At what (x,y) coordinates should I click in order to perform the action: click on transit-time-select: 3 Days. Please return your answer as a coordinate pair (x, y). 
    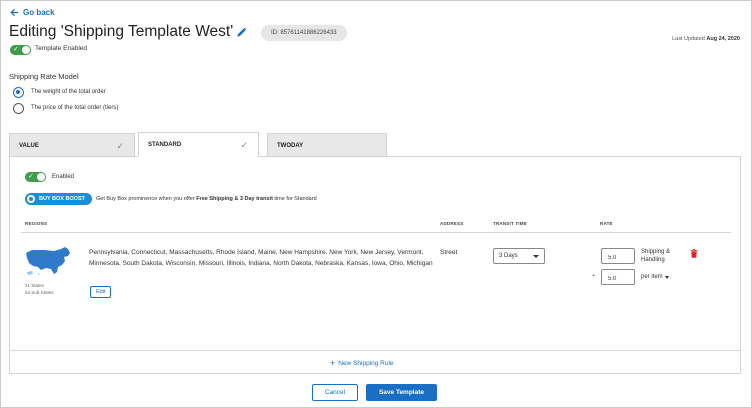
    Looking at the image, I should click on (519, 256).